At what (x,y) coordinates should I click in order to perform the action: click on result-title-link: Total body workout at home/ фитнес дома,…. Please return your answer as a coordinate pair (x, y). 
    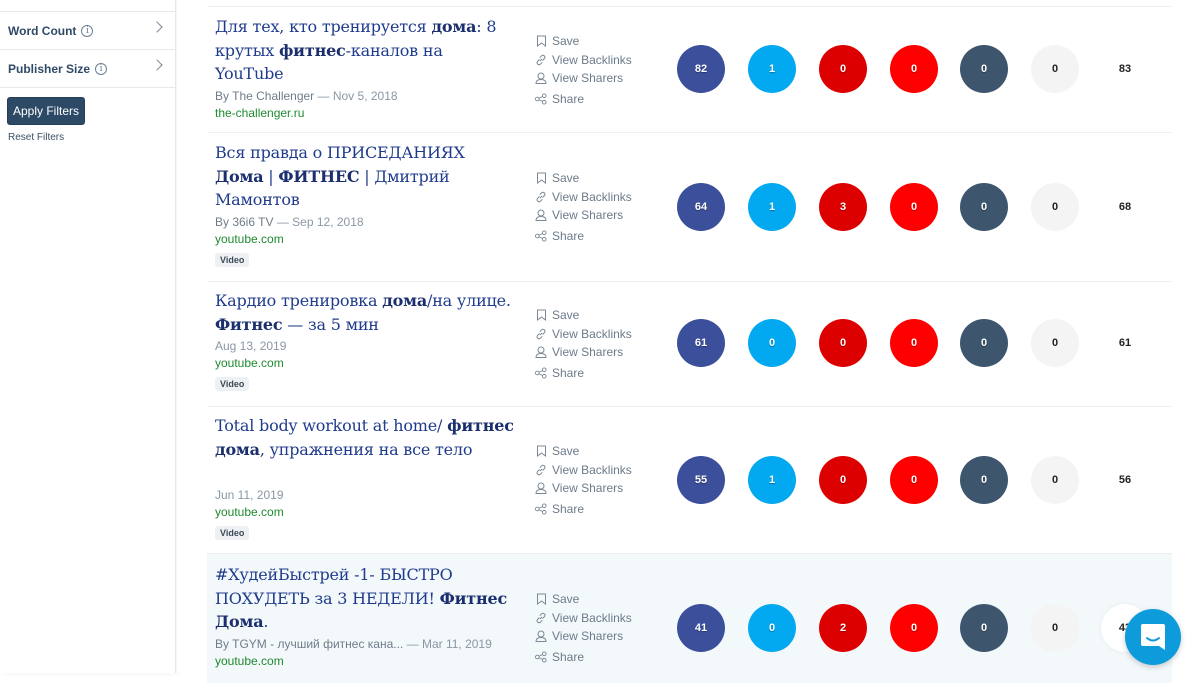
    Looking at the image, I should click on (365, 437).